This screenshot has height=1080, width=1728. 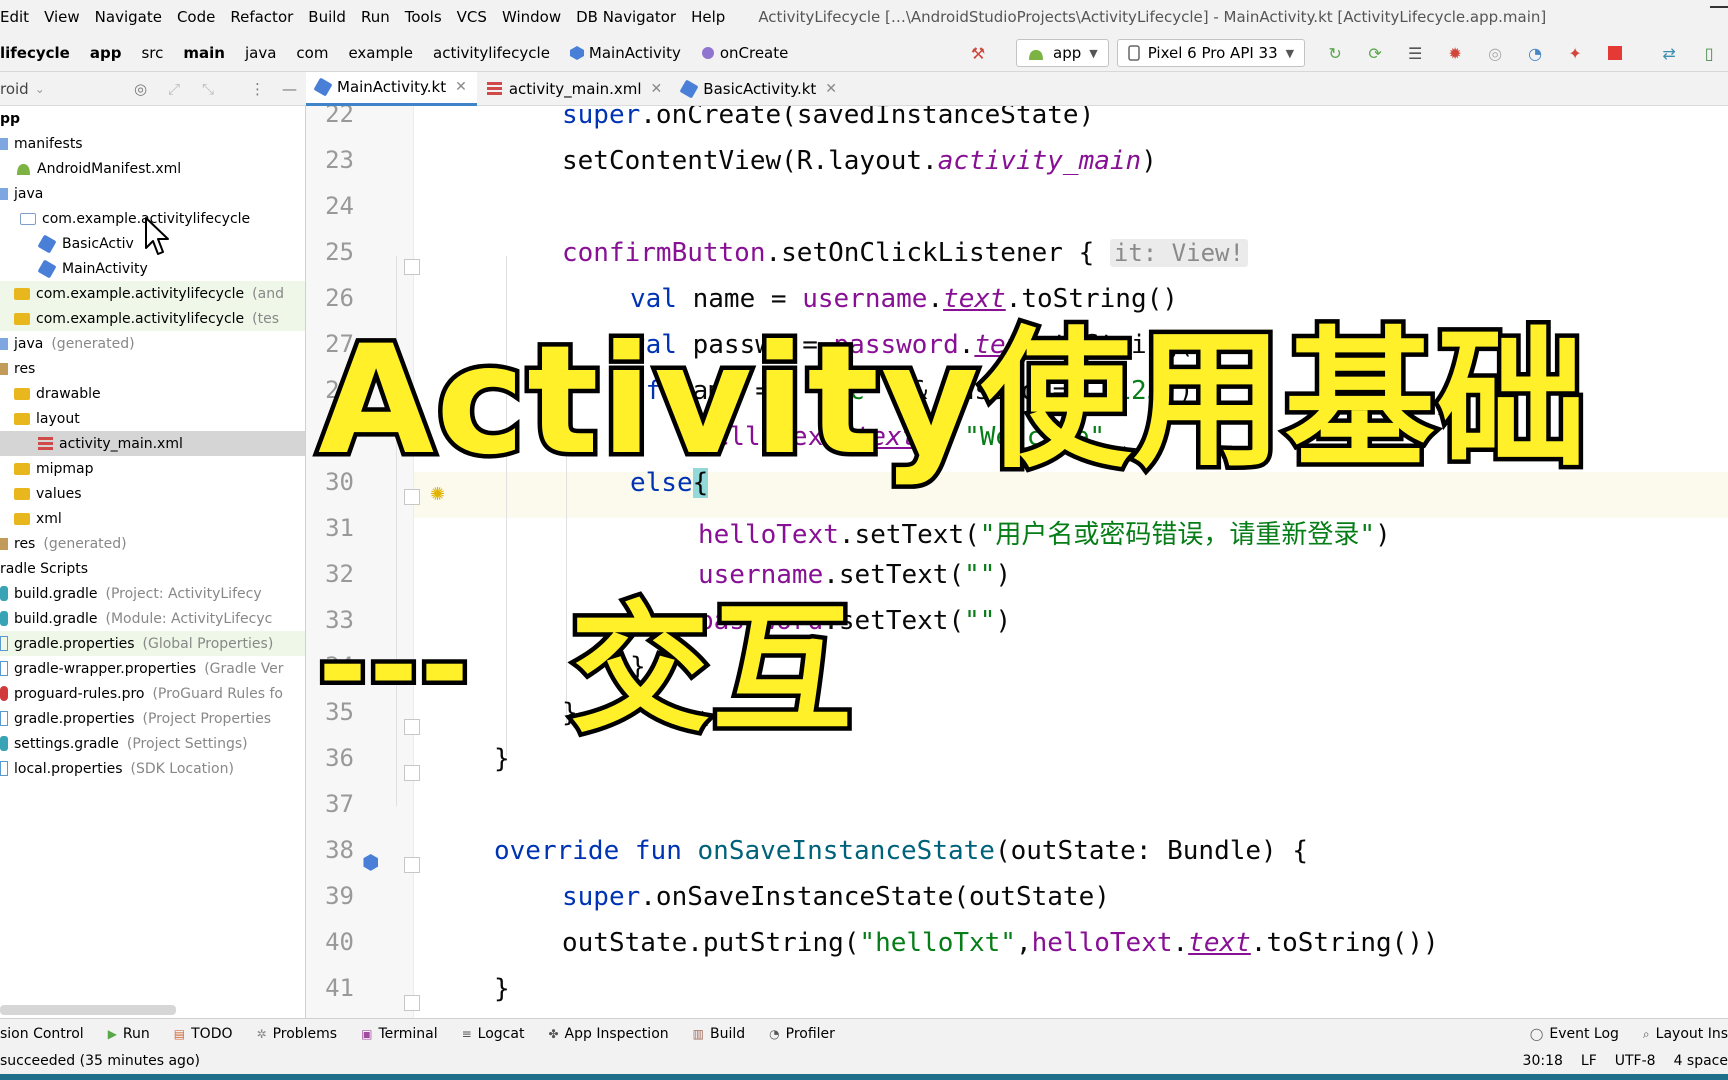 What do you see at coordinates (1580, 1034) in the screenshot?
I see `tool-event-log: ◯ Event Log` at bounding box center [1580, 1034].